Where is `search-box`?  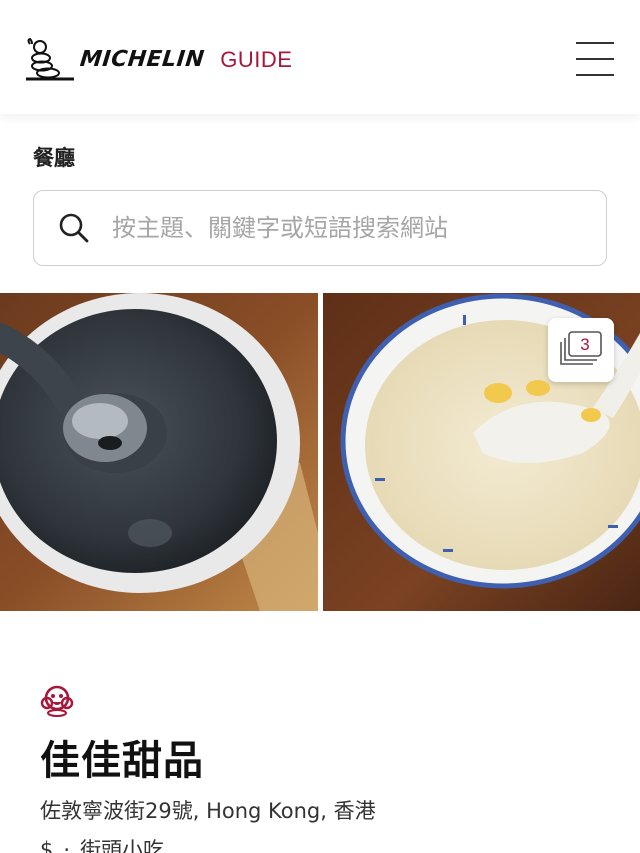
search-box is located at coordinates (320, 228).